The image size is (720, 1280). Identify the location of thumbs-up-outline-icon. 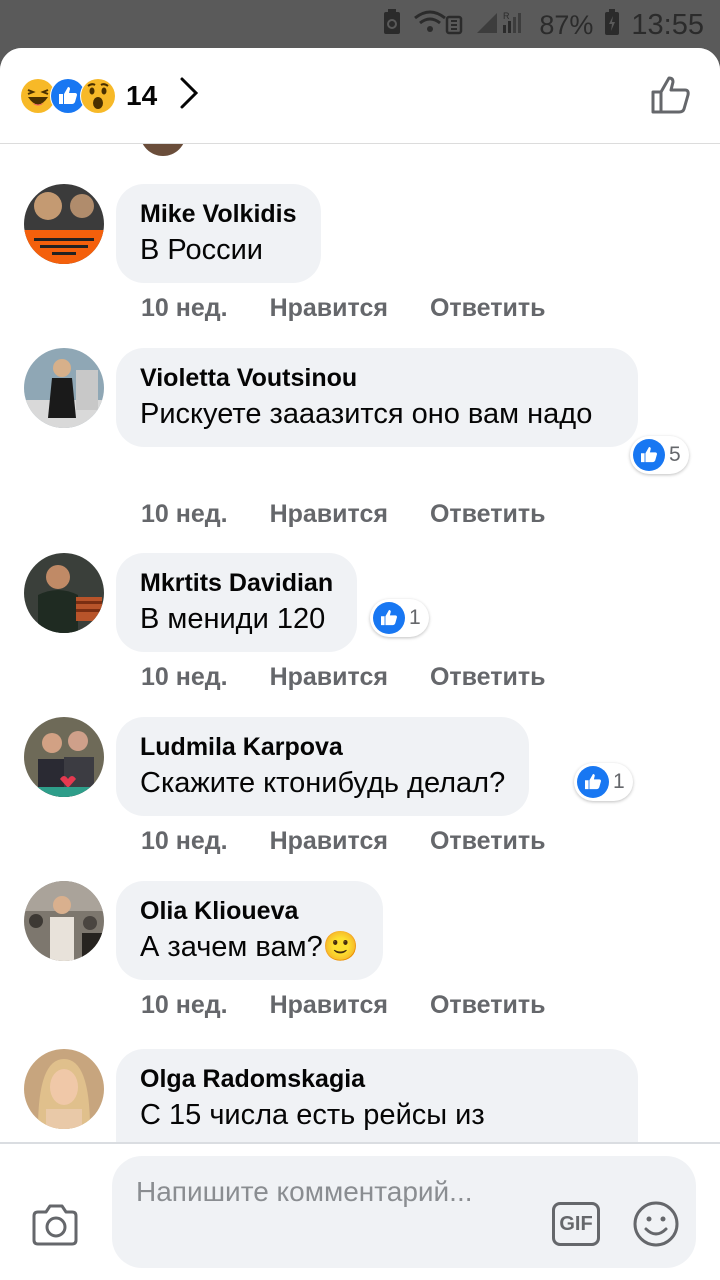
(670, 95).